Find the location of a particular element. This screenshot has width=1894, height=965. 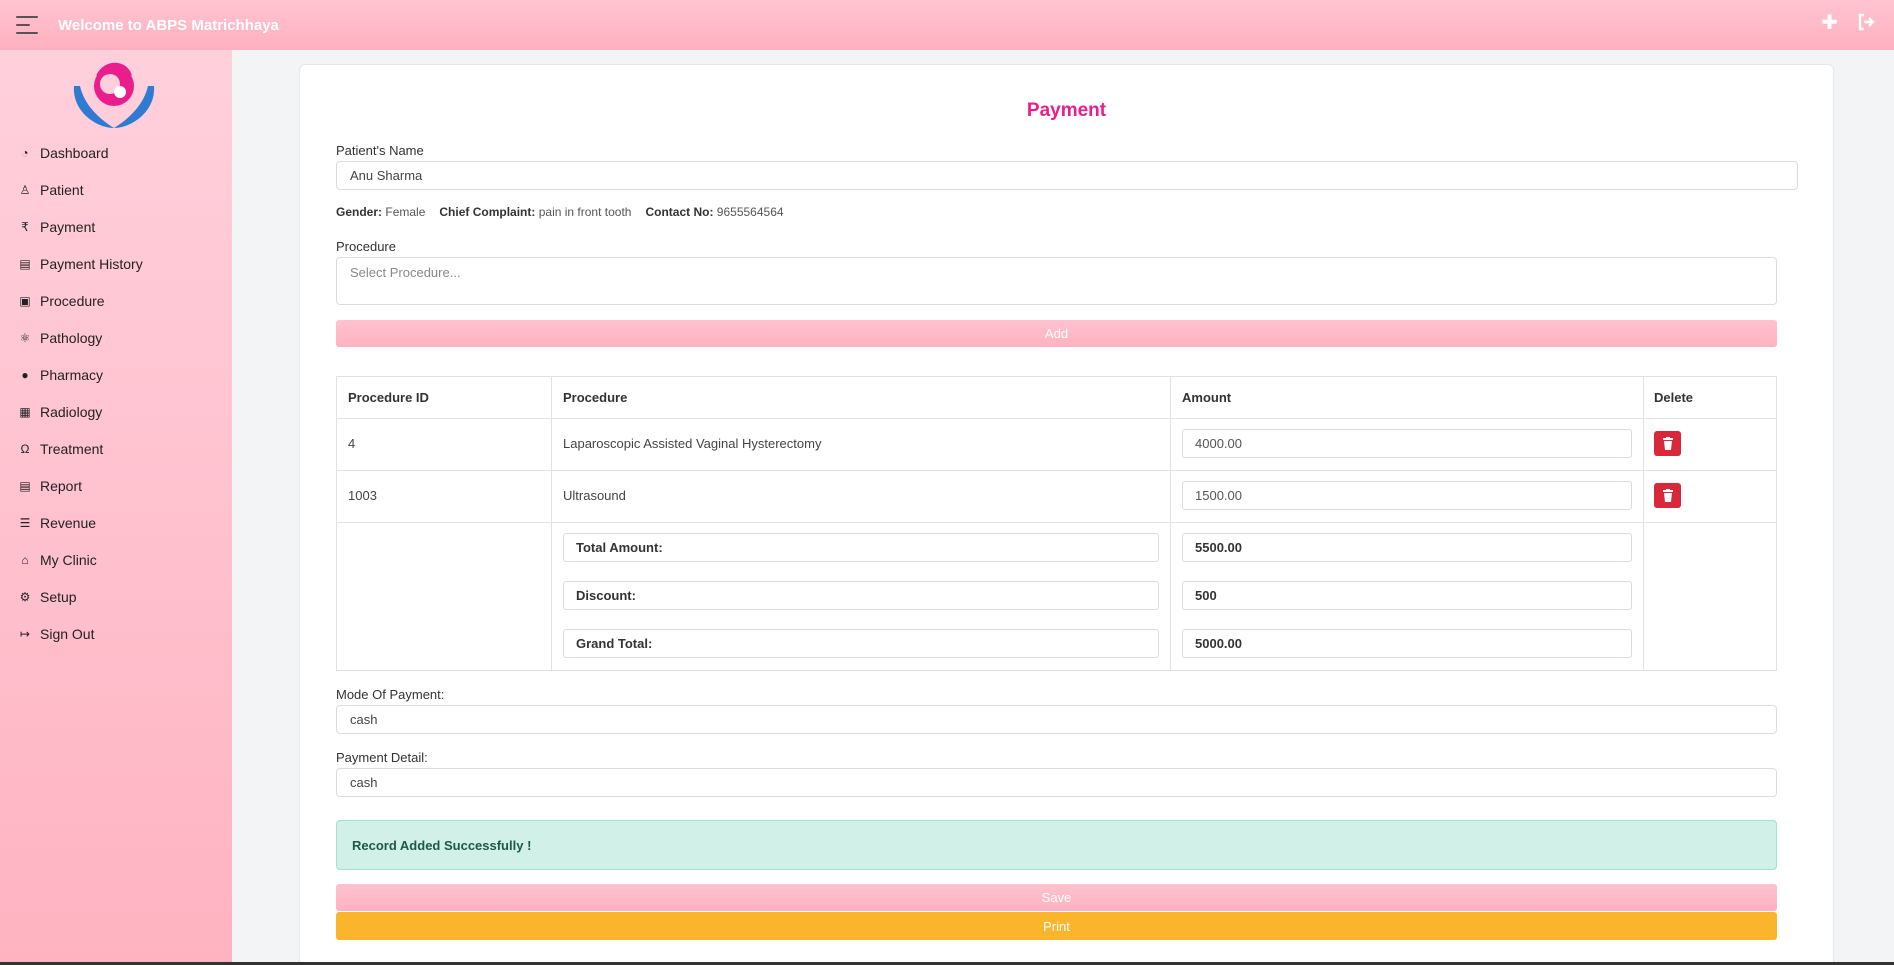

page-title: Payment is located at coordinates (1066, 110).